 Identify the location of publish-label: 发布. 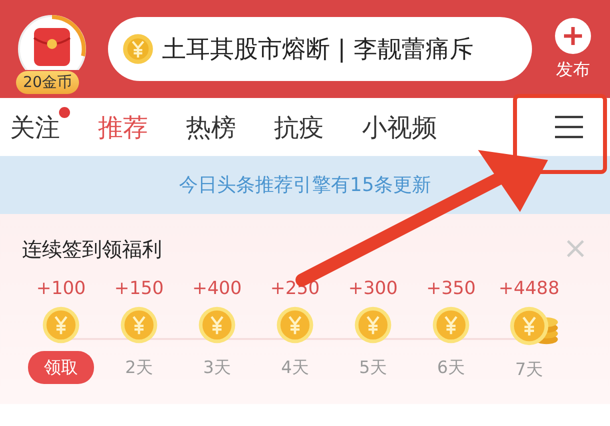
(573, 69).